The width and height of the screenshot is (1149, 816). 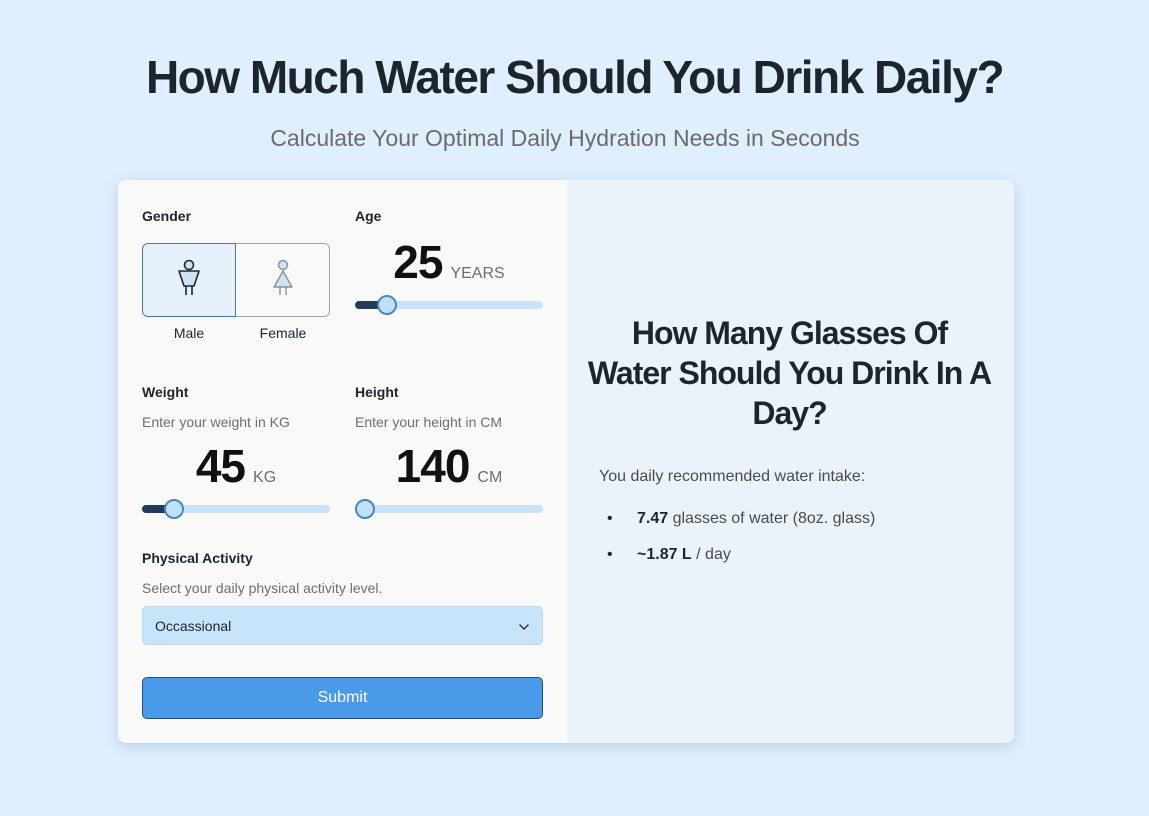 I want to click on height-label: Height, so click(x=377, y=392).